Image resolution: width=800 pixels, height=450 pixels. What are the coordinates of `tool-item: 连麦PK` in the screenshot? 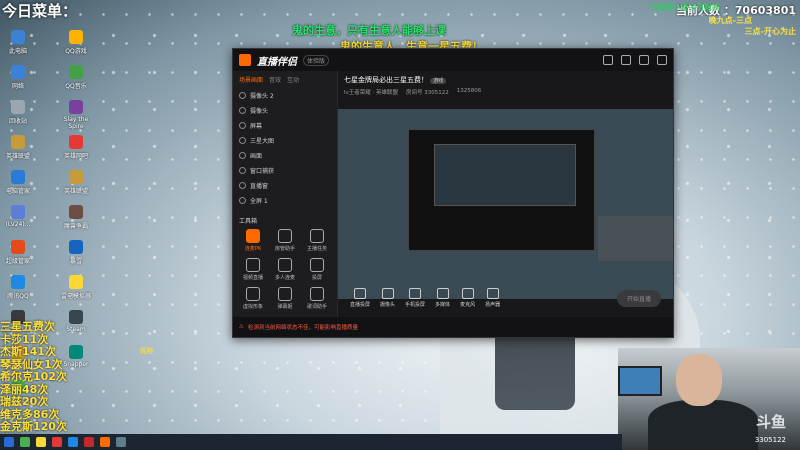 It's located at (253, 240).